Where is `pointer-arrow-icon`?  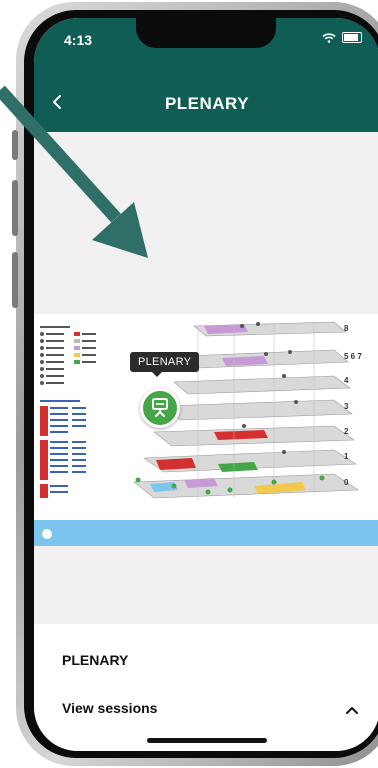 pointer-arrow-icon is located at coordinates (74, 171).